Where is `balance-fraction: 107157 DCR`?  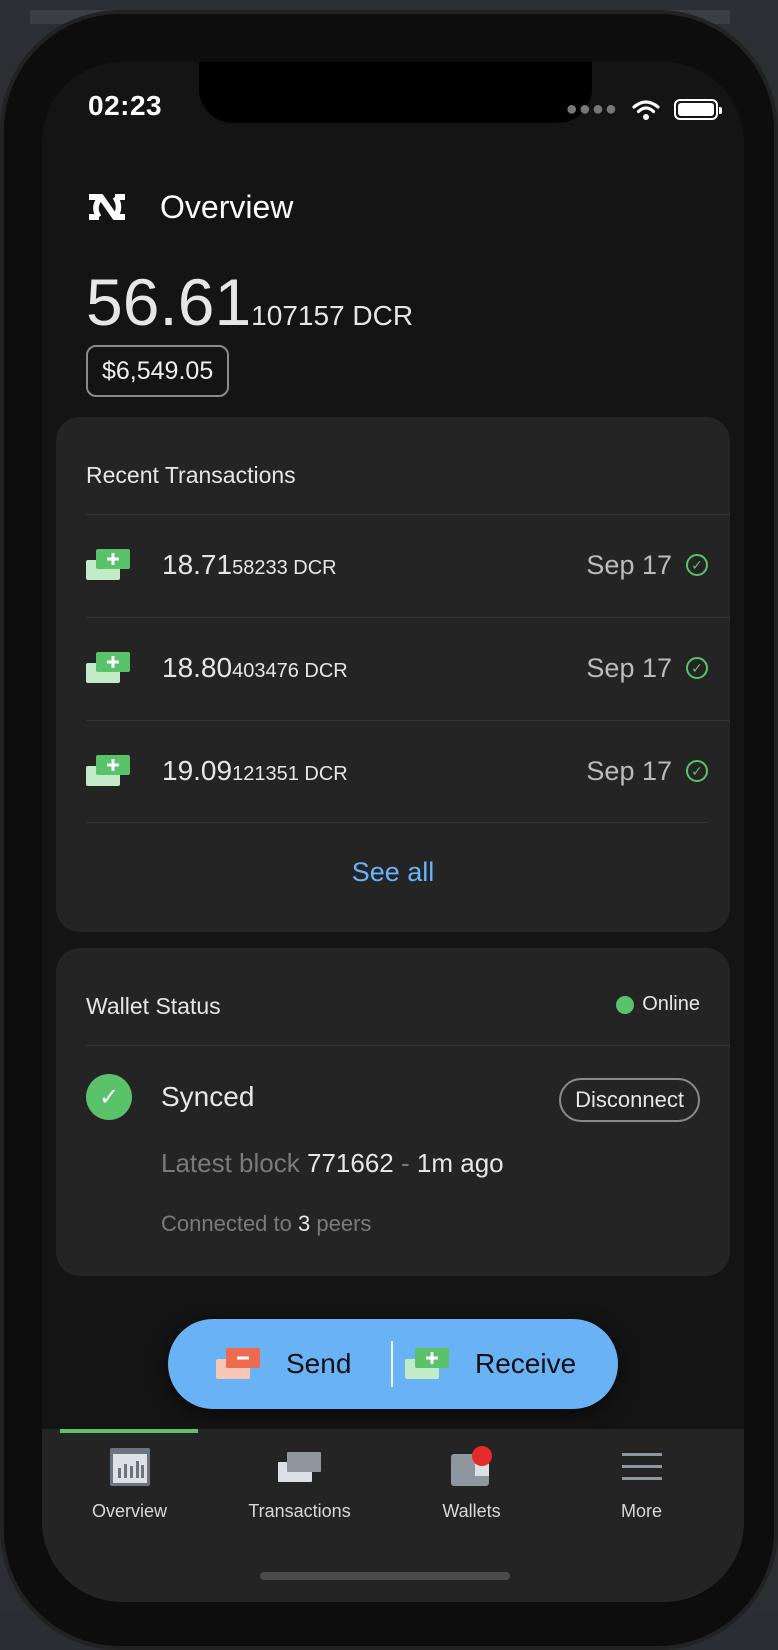 balance-fraction: 107157 DCR is located at coordinates (332, 315).